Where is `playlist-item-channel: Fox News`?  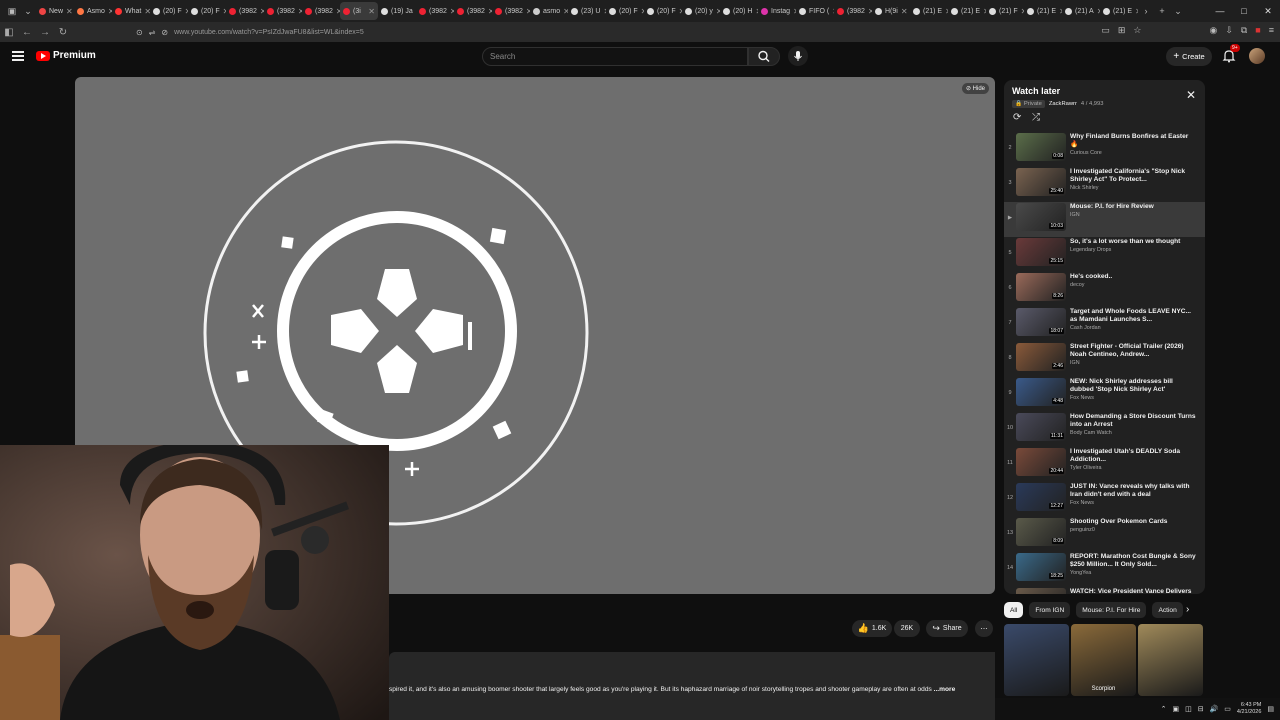 playlist-item-channel: Fox News is located at coordinates (1133, 398).